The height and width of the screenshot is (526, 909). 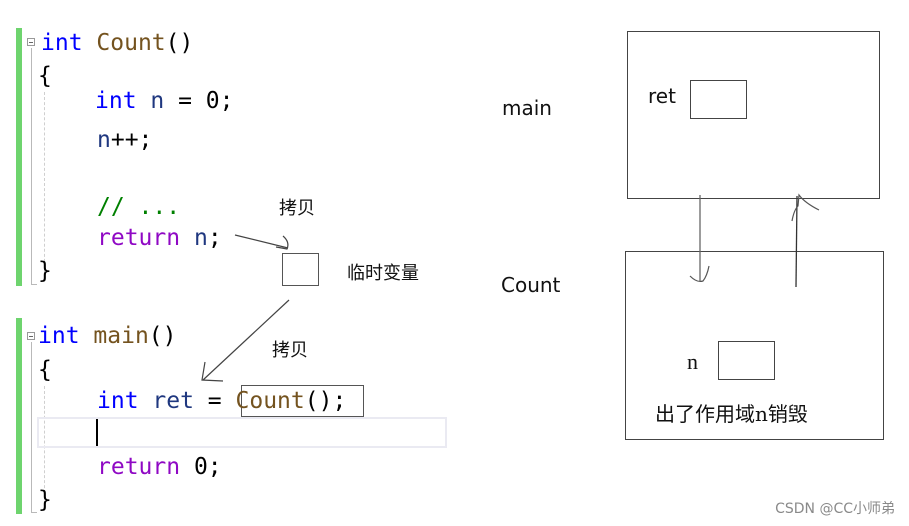 What do you see at coordinates (44, 182) in the screenshot?
I see `indent-guide` at bounding box center [44, 182].